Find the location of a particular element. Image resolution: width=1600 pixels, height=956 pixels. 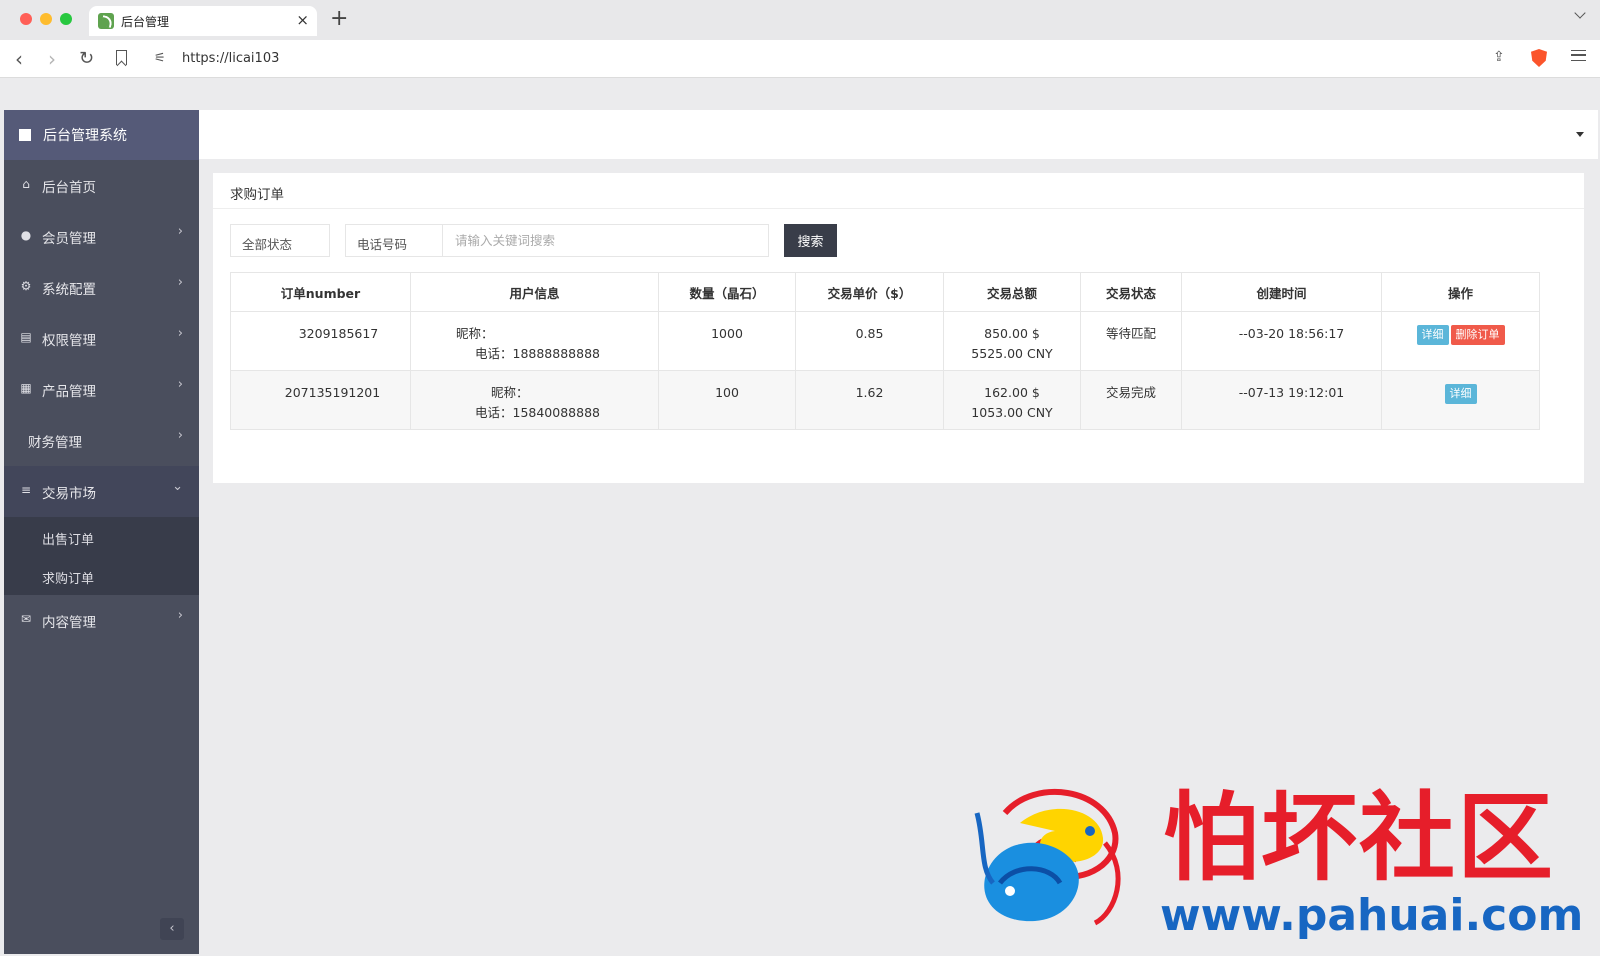

url-text: https://licai103 is located at coordinates (230, 58).